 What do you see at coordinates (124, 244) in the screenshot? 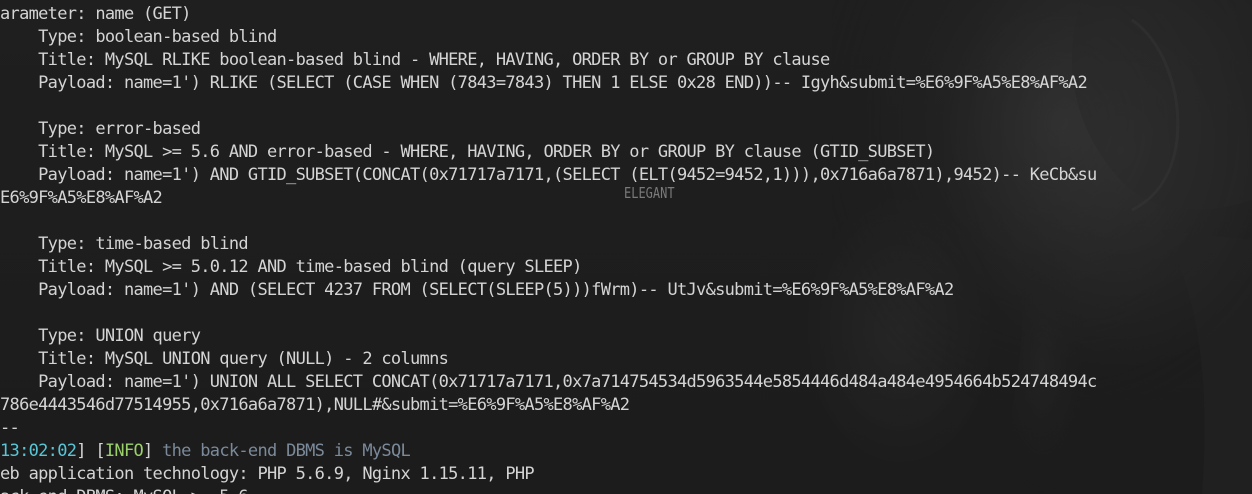
I see `type-line: Type: time-based blind` at bounding box center [124, 244].